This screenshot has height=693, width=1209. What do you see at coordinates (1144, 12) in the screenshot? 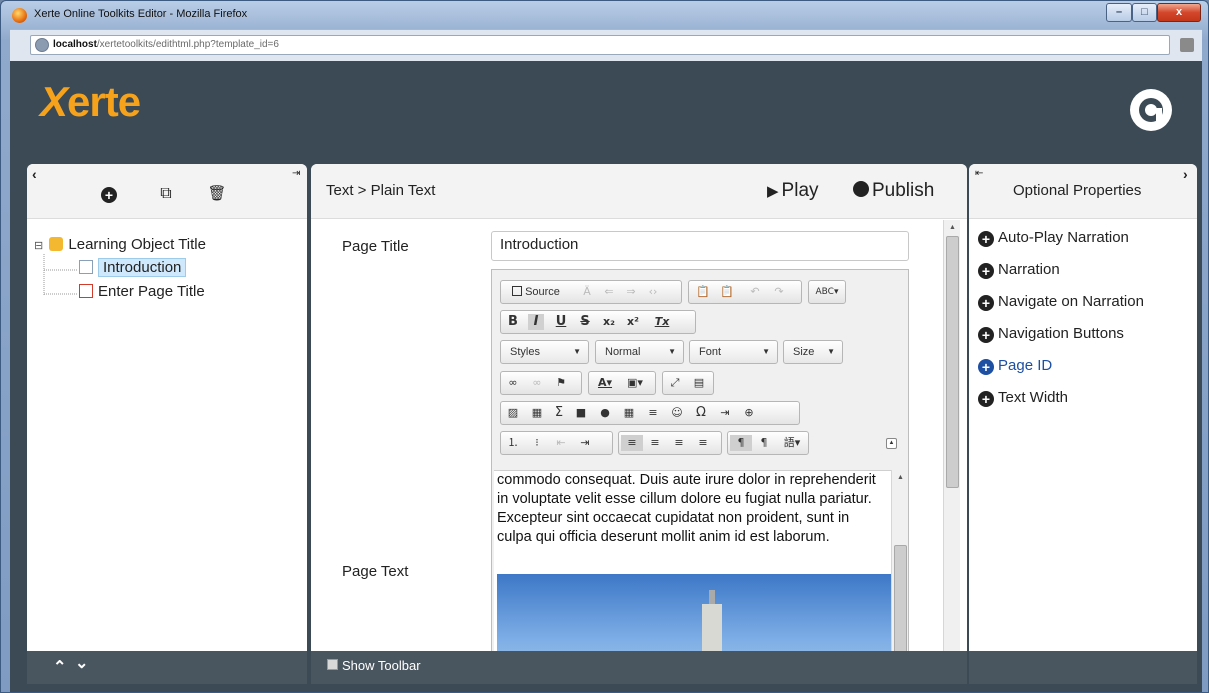
I see `maximize-button: □` at bounding box center [1144, 12].